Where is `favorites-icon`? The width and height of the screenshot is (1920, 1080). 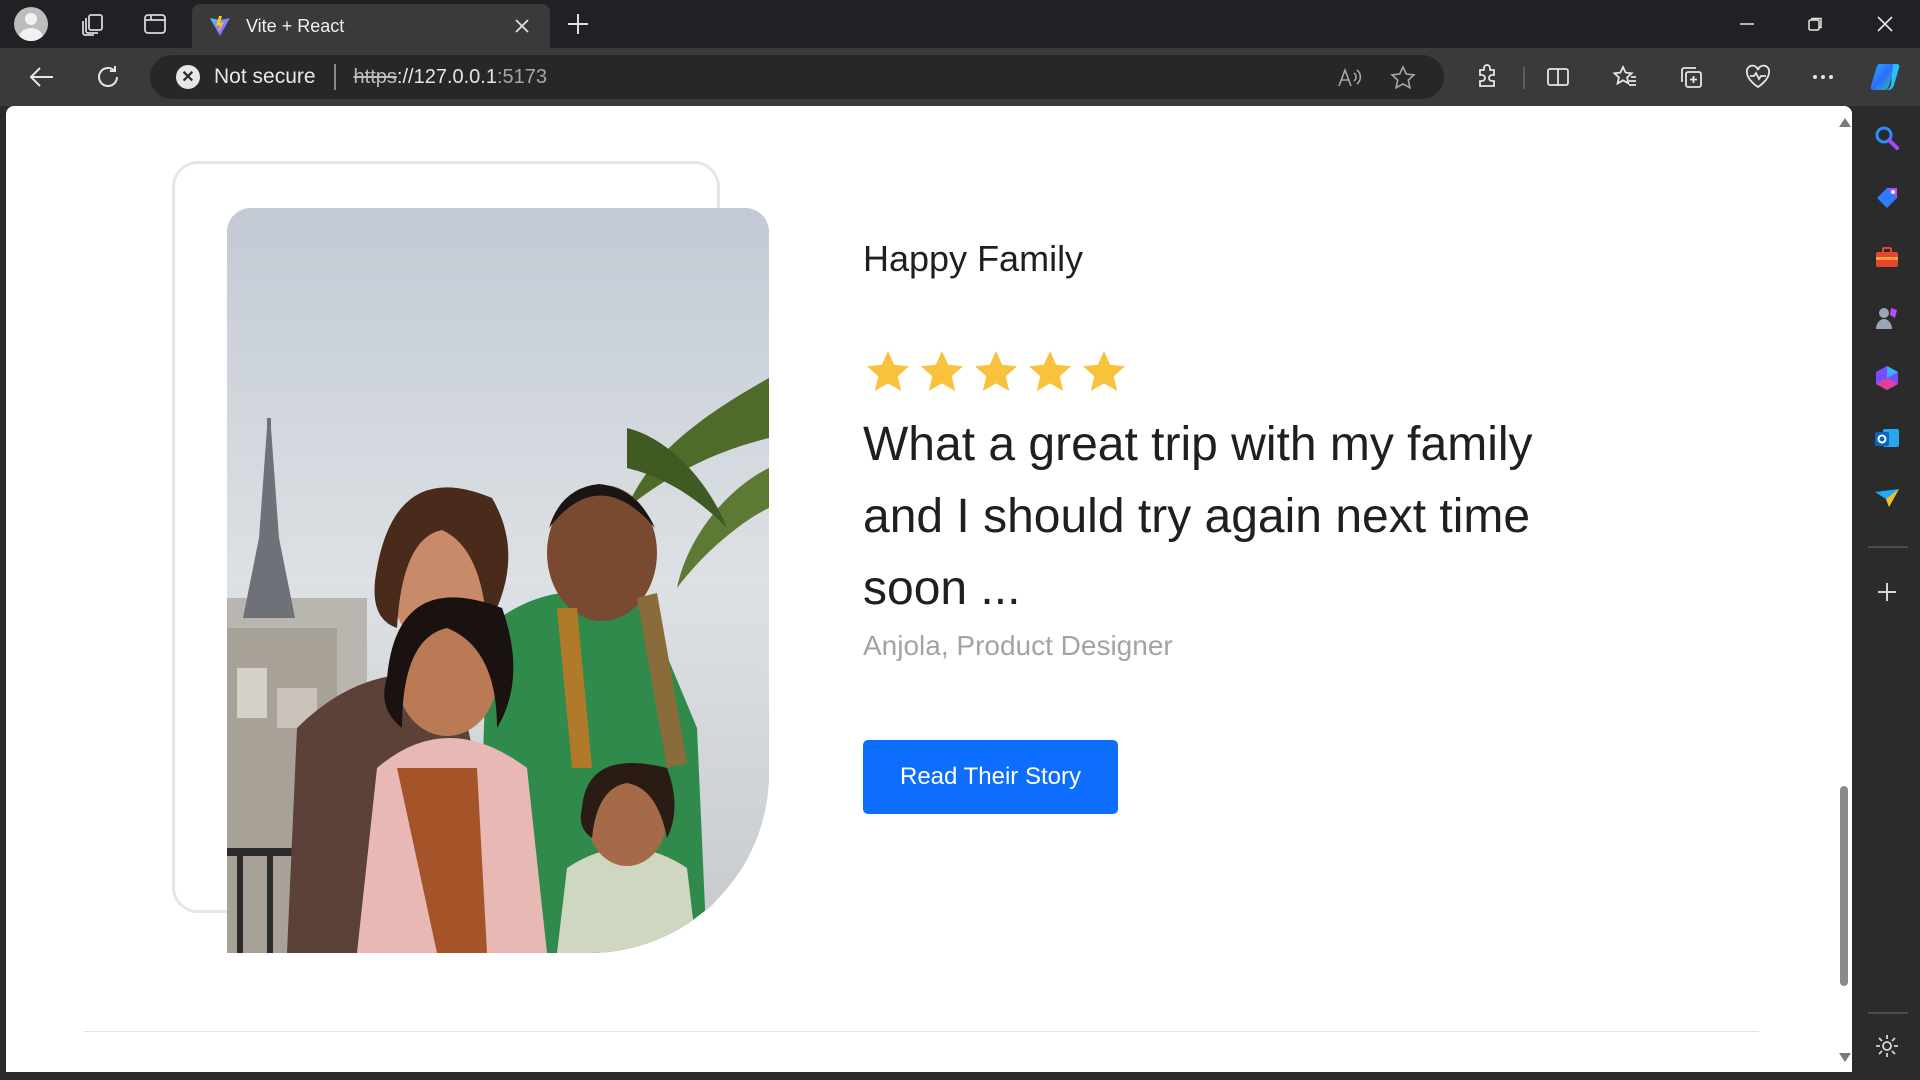 favorites-icon is located at coordinates (1624, 75).